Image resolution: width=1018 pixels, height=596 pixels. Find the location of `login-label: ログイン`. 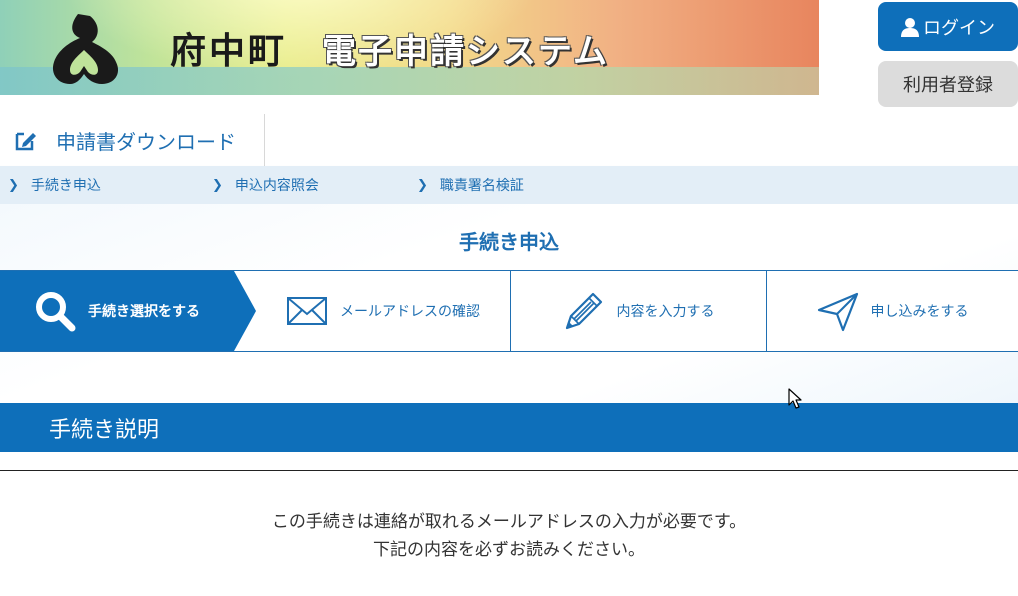

login-label: ログイン is located at coordinates (959, 28).